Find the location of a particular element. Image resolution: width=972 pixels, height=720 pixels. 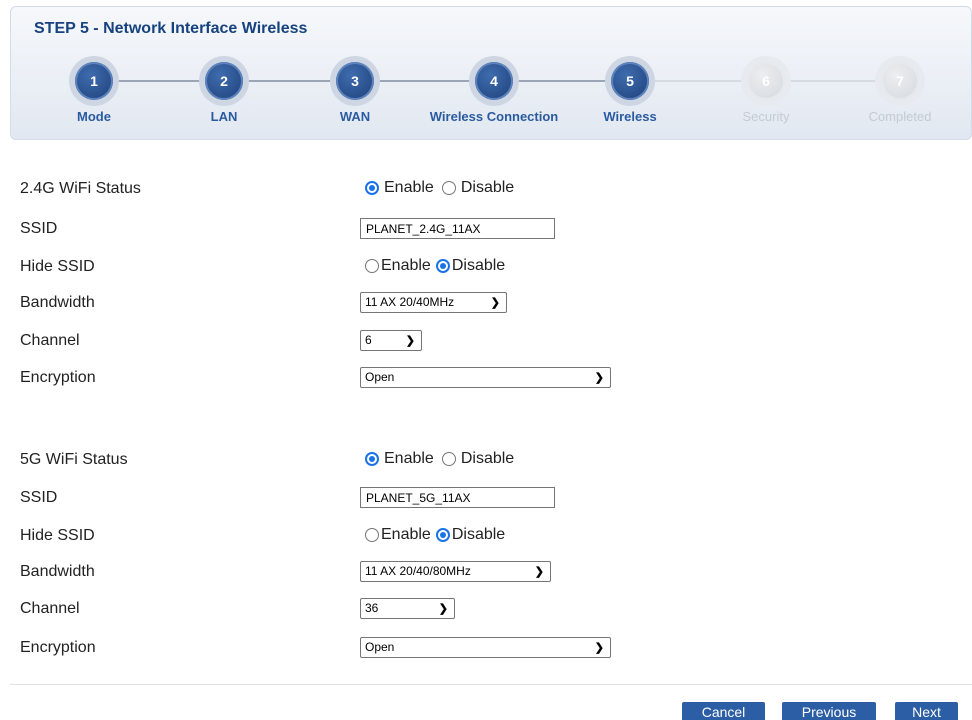

select-value: 11 AX 20/40/80MHz is located at coordinates (418, 571).